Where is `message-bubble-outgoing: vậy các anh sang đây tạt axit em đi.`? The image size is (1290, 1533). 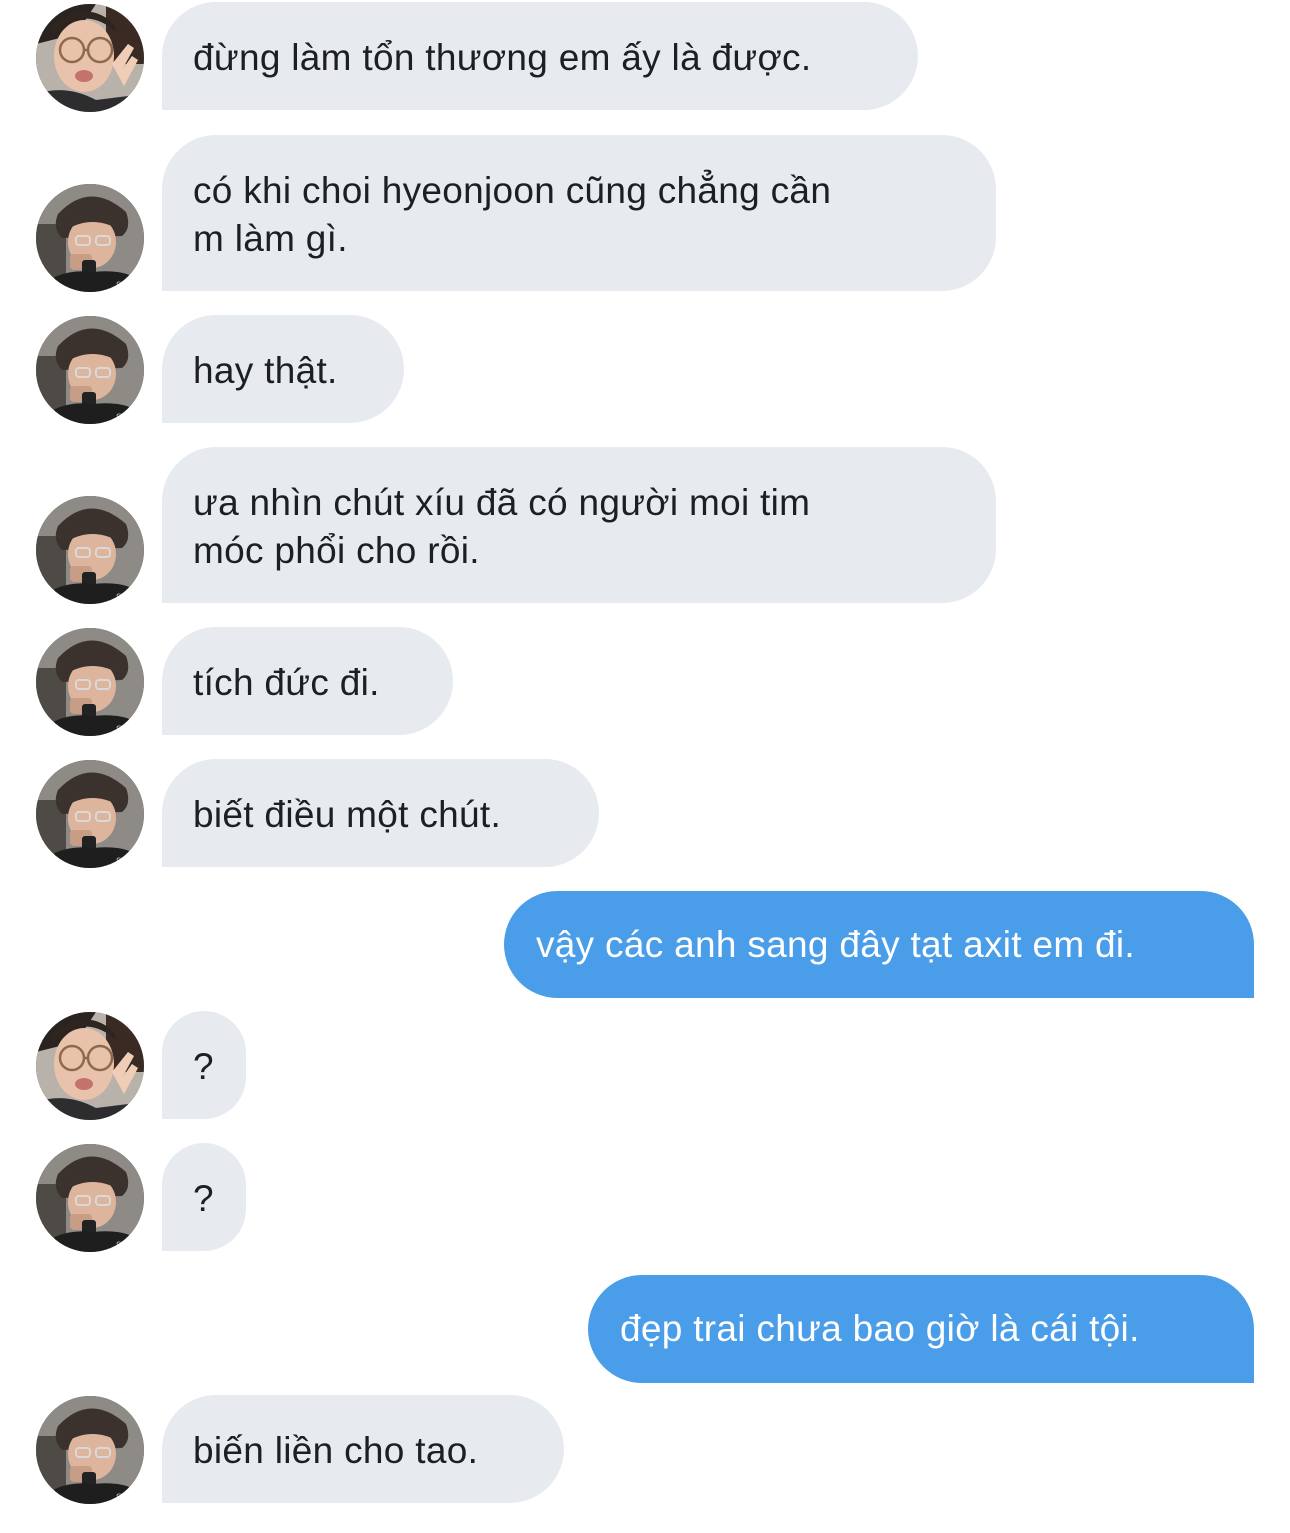
message-bubble-outgoing: vậy các anh sang đây tạt axit em đi. is located at coordinates (879, 944).